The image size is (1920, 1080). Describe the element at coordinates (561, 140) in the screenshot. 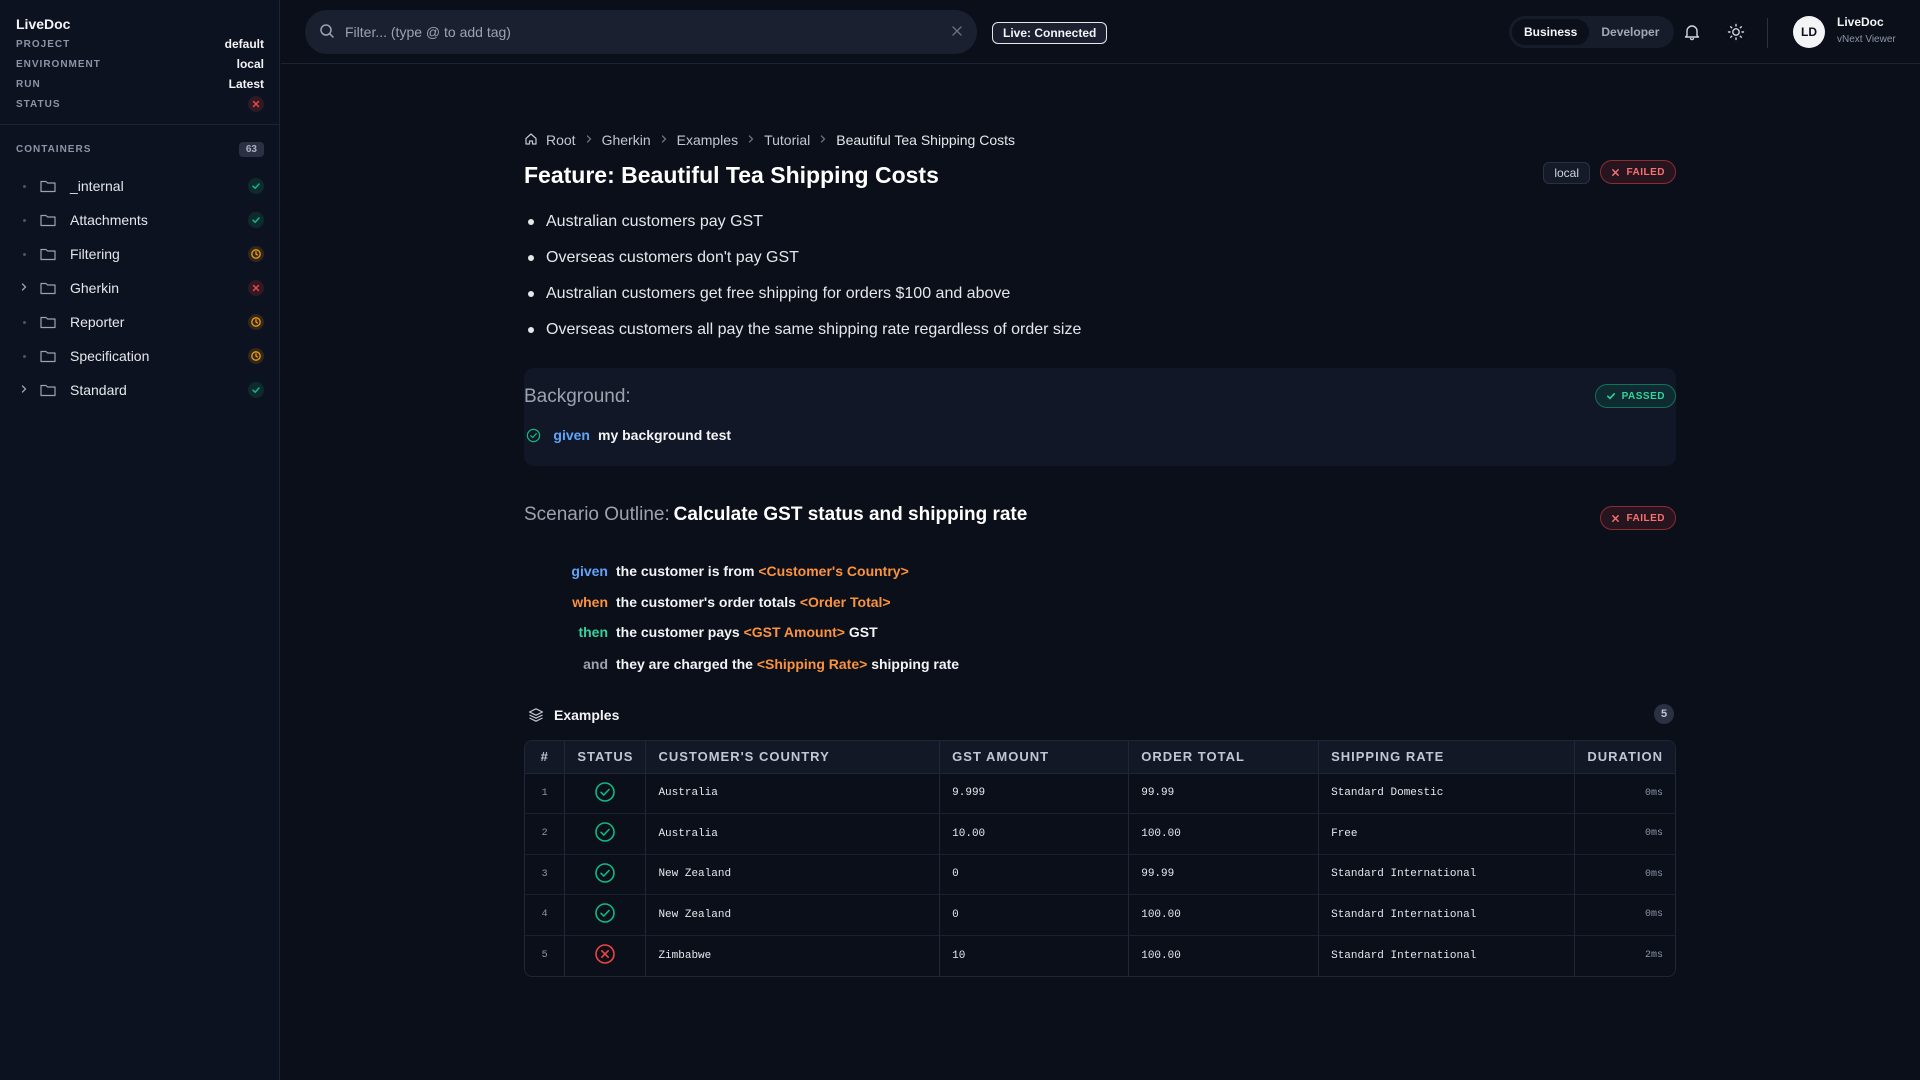

I see `breadcrumb-root: Root` at that location.